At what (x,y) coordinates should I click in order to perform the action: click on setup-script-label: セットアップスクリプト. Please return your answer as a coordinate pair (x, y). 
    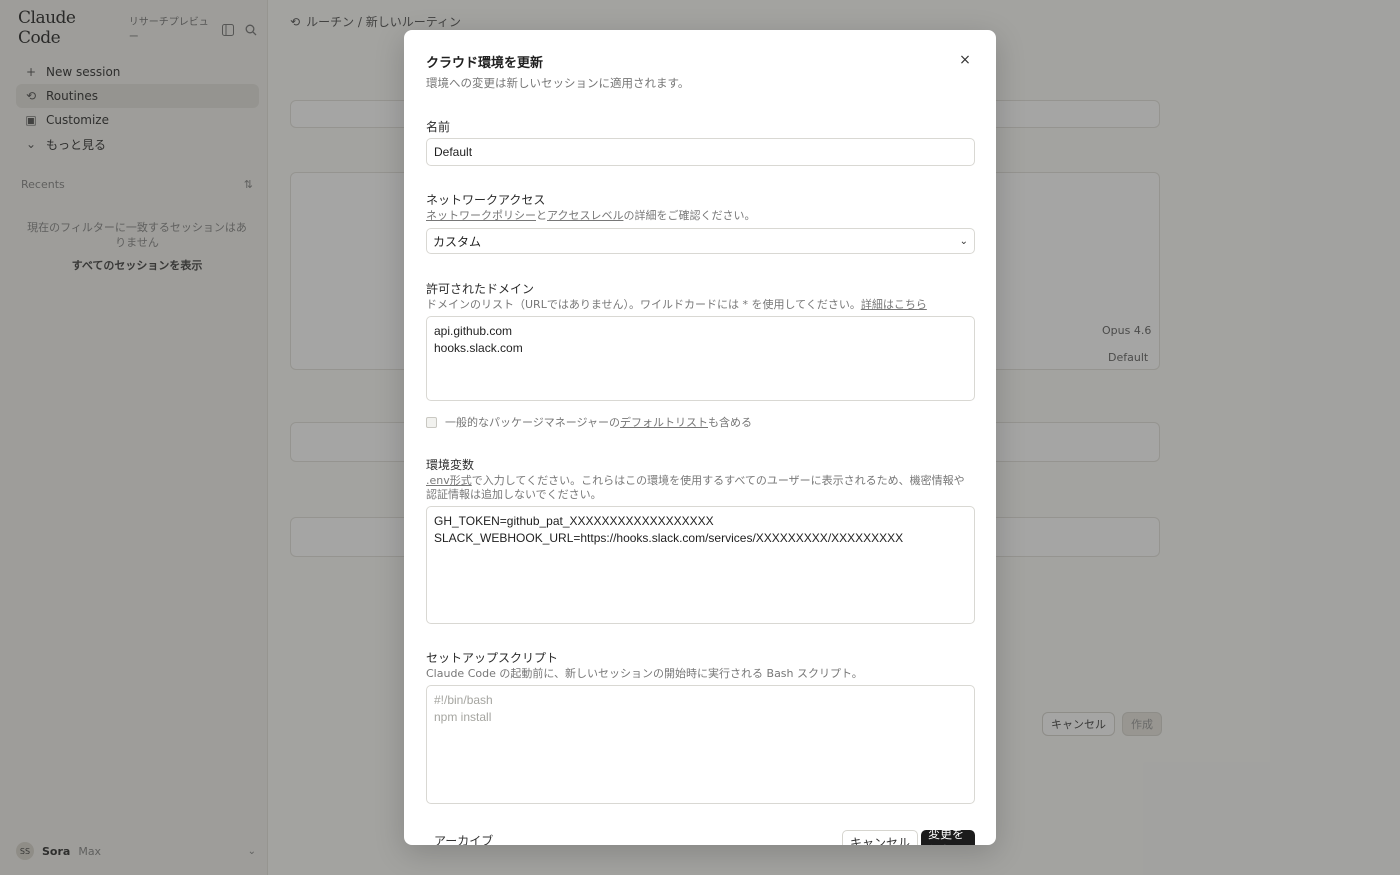
    Looking at the image, I should click on (492, 658).